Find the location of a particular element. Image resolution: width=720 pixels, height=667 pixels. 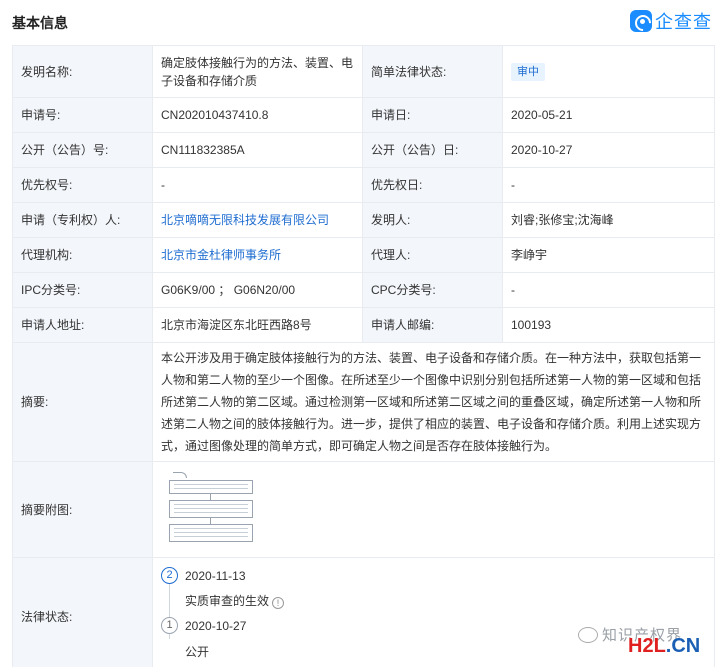

timeline-date: 2020-10-27 is located at coordinates (216, 625).